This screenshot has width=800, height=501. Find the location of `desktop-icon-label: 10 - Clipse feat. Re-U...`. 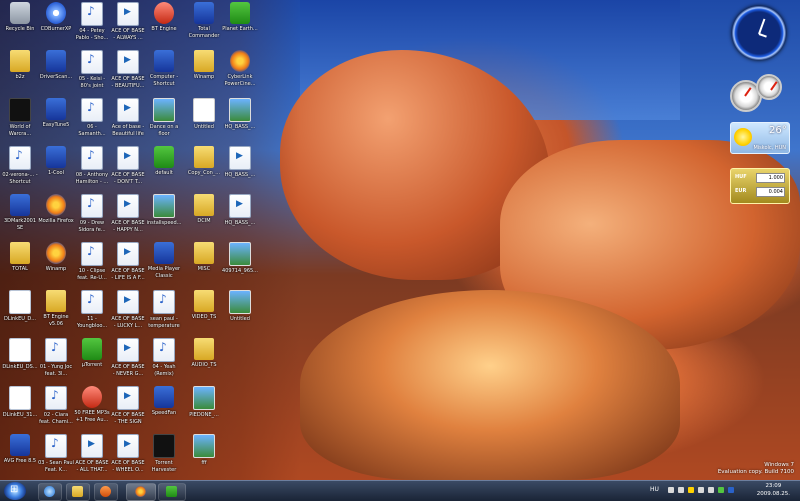

desktop-icon-label: 10 - Clipse feat. Re-U... is located at coordinates (92, 274).